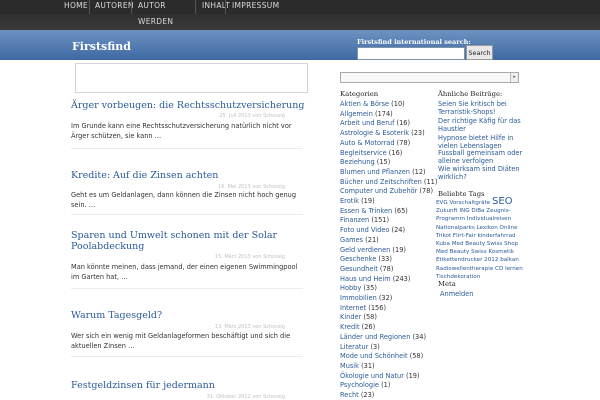  Describe the element at coordinates (456, 294) in the screenshot. I see `login-link: Anmelden` at that location.